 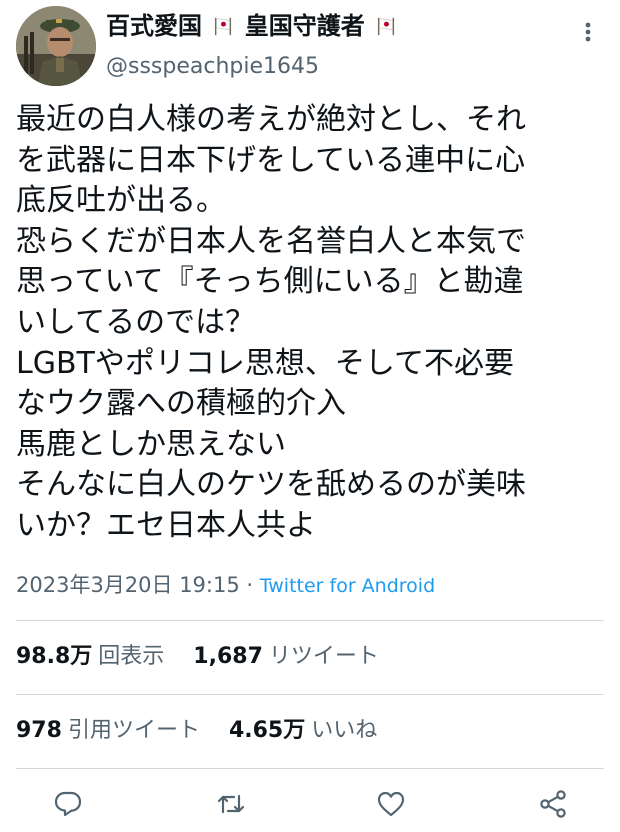 What do you see at coordinates (231, 804) in the screenshot?
I see `retweet-icon` at bounding box center [231, 804].